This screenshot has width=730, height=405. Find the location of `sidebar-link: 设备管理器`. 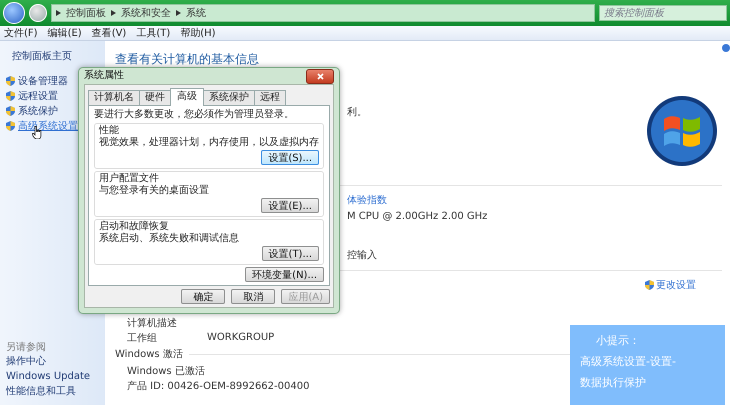

sidebar-link: 设备管理器 is located at coordinates (43, 81).